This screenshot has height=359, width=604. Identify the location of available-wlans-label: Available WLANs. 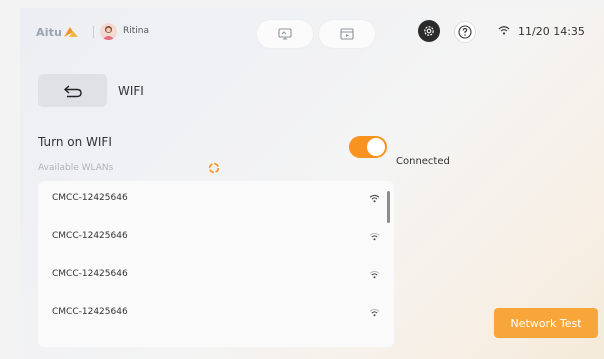
(76, 168).